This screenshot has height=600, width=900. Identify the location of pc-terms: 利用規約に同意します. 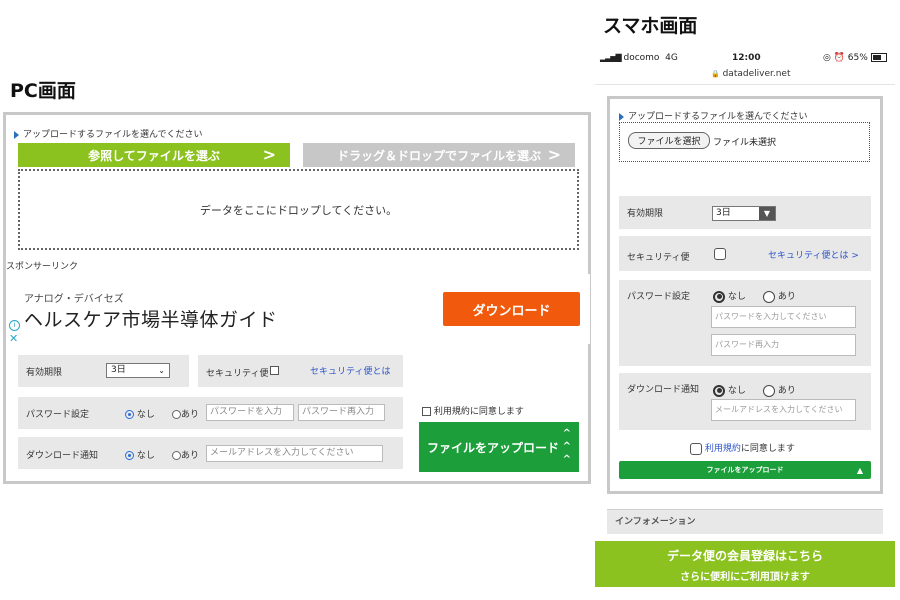
(473, 410).